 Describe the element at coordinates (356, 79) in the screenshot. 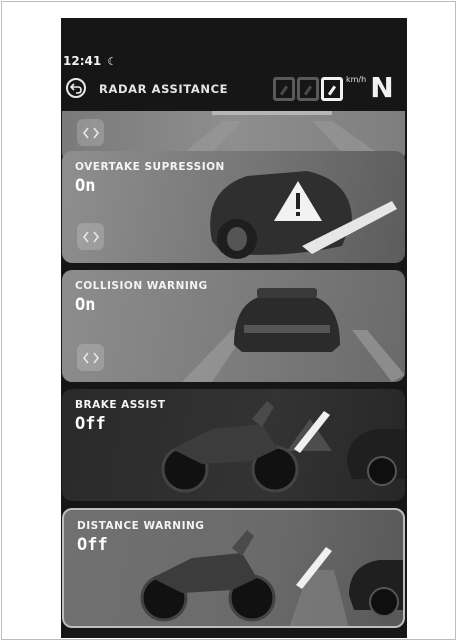

I see `speed-unit: km/h` at that location.